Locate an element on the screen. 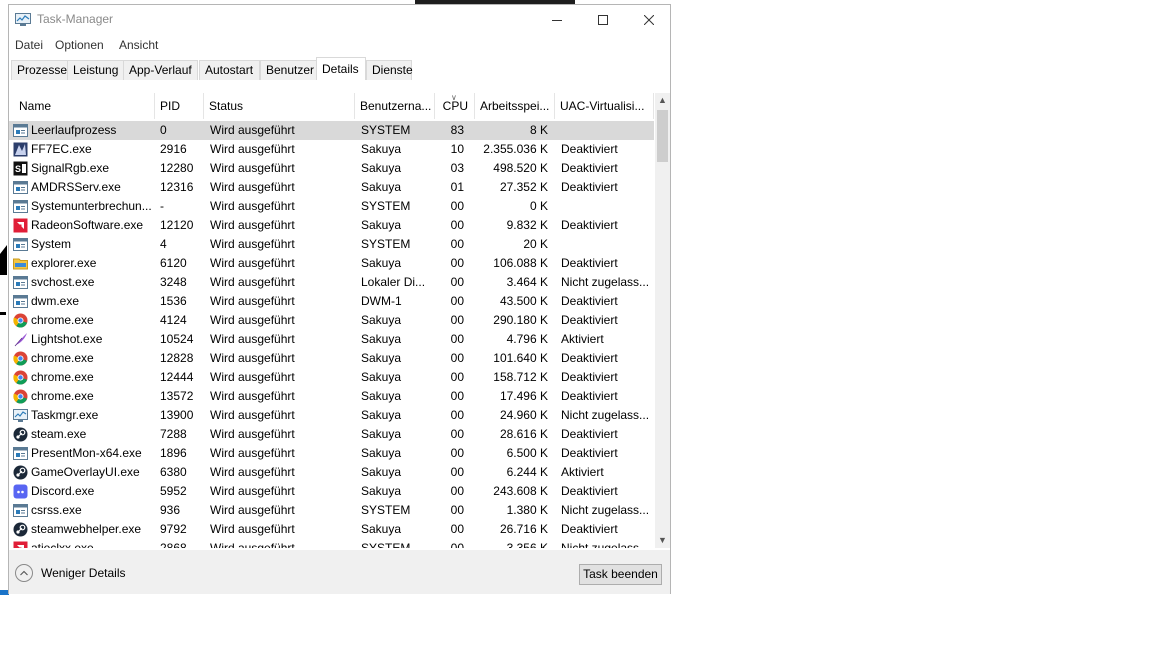  feather-icon is located at coordinates (20, 340).